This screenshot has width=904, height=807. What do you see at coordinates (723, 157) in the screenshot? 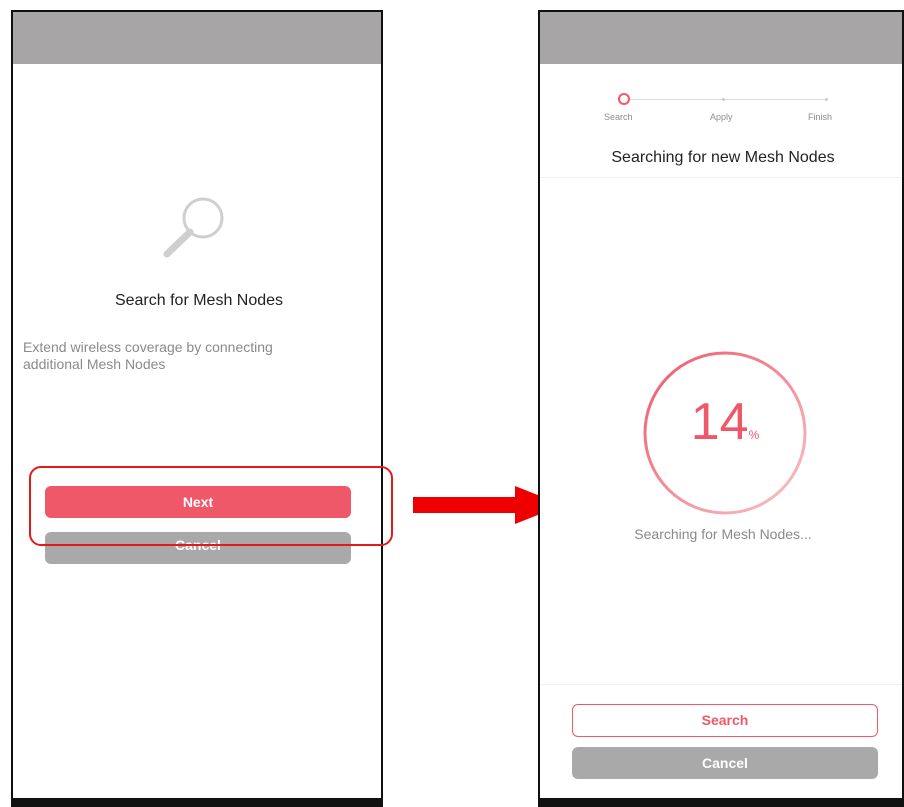
I see `page-title: Searching for new Mesh Nodes` at bounding box center [723, 157].